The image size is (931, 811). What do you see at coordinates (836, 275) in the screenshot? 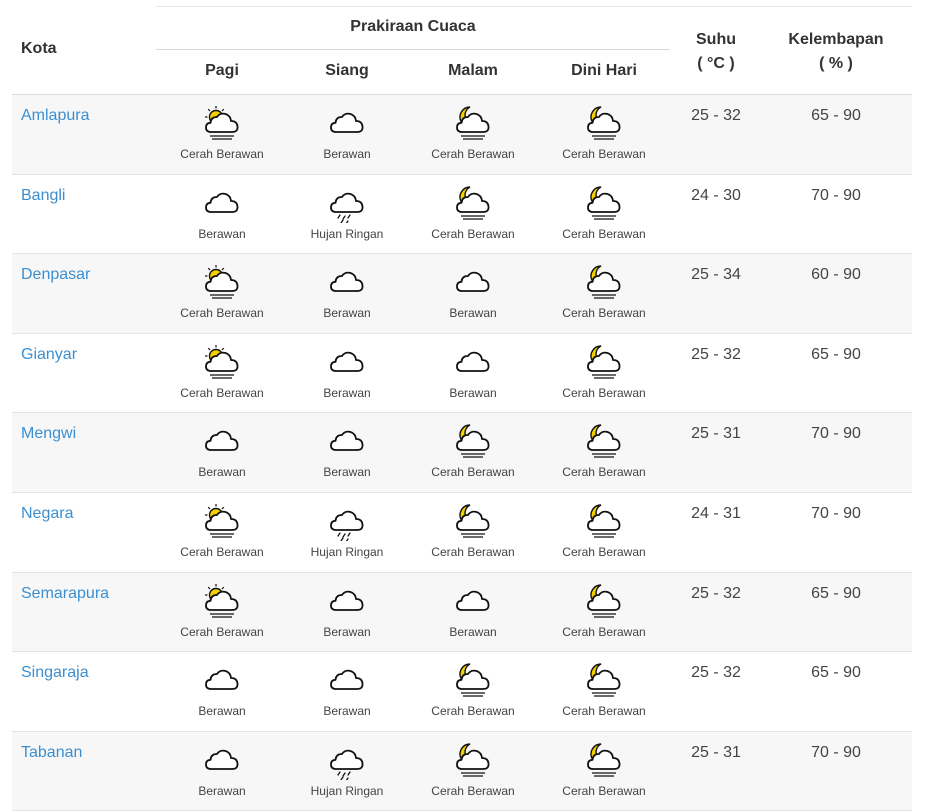
I see `kelembapan-value: 60 - 90` at bounding box center [836, 275].